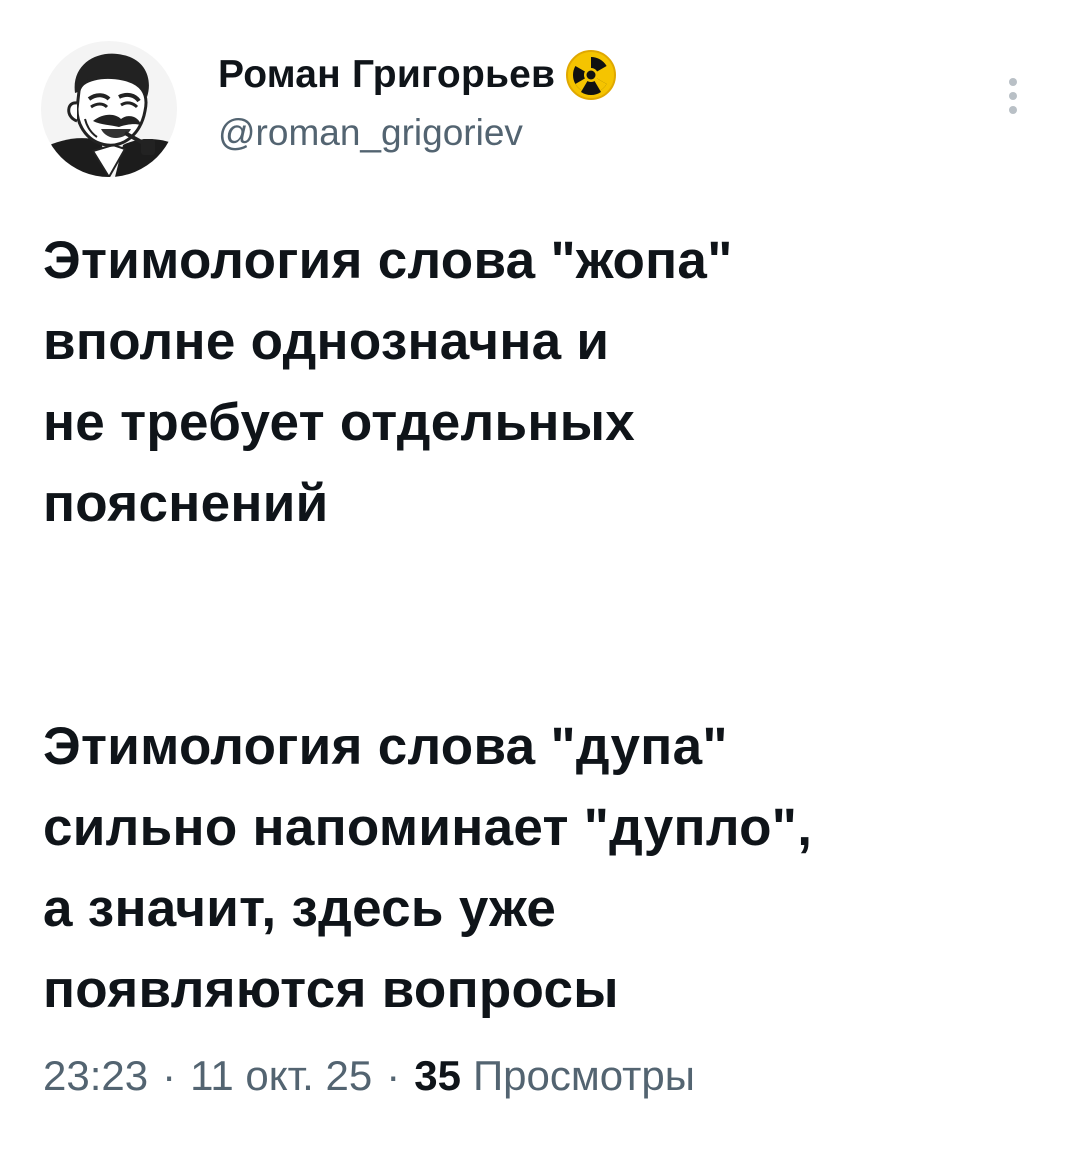 The image size is (1080, 1150). I want to click on tweet-date: 11 окт. 25, so click(281, 1076).